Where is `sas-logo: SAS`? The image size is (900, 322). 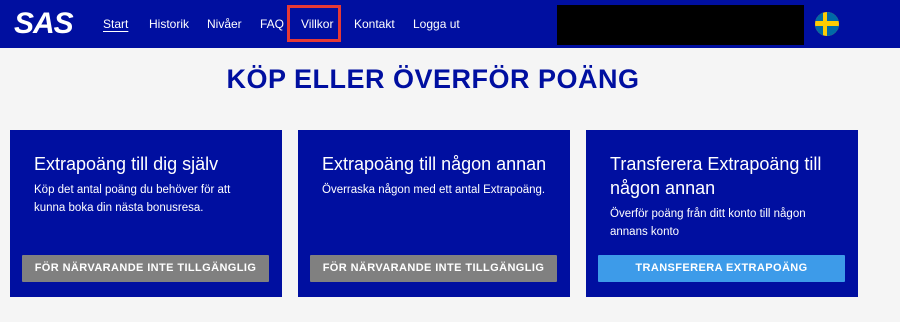 sas-logo: SAS is located at coordinates (44, 24).